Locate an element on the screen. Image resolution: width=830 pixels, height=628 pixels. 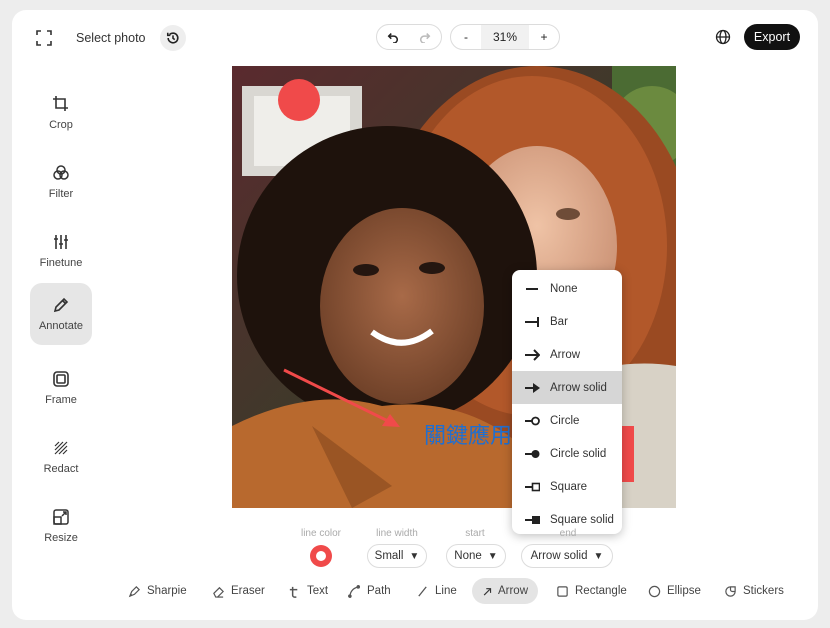
tool-label: Filter is located at coordinates (61, 194).